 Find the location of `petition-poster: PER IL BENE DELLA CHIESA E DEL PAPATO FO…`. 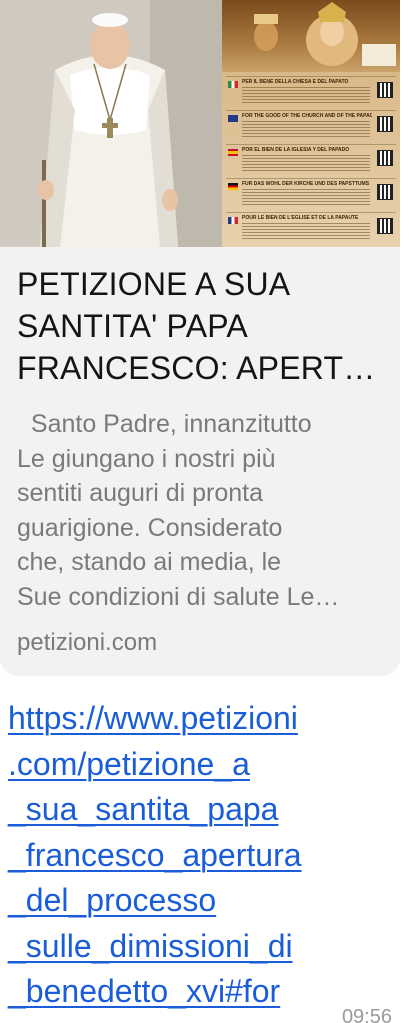

petition-poster: PER IL BENE DELLA CHIESA E DEL PAPATO FO… is located at coordinates (311, 123).